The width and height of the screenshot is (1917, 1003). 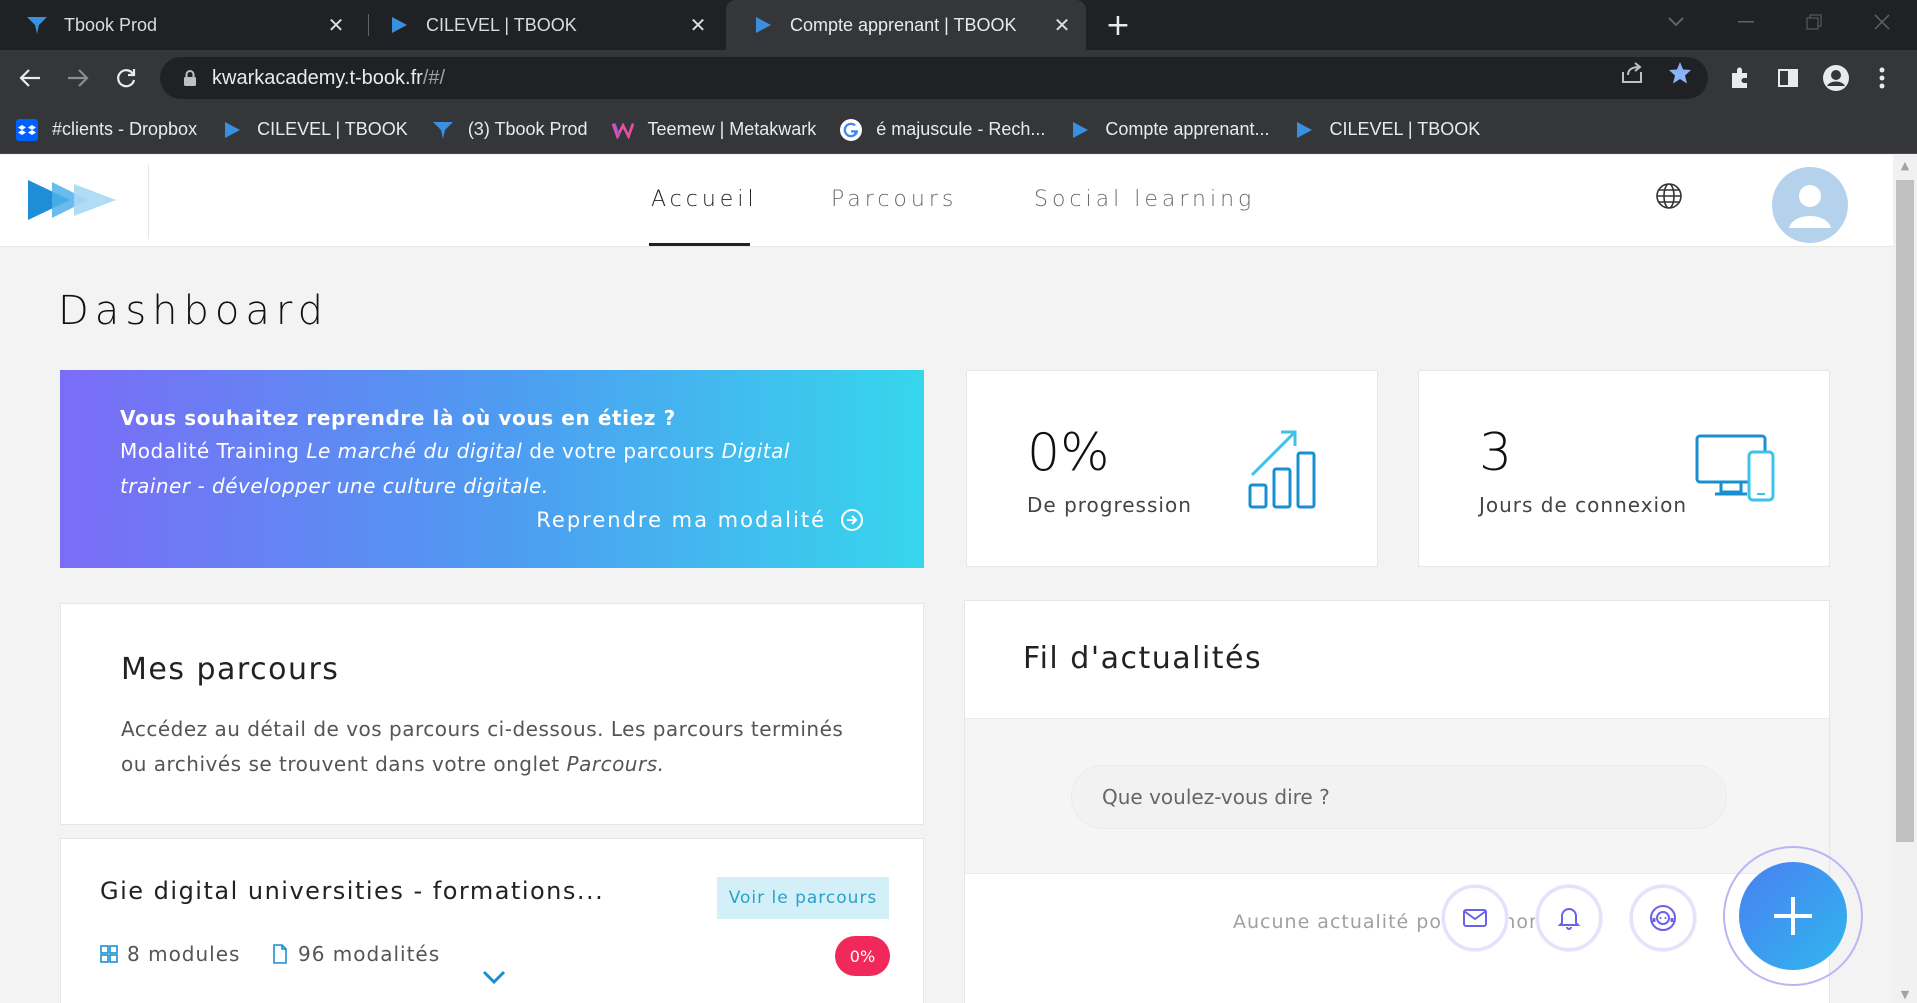 I want to click on tab-title: Compte apprenant | TBOOK, so click(x=903, y=24).